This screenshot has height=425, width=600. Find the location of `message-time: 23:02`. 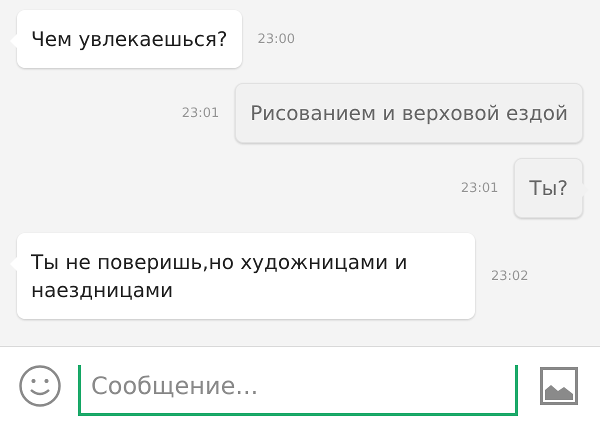

message-time: 23:02 is located at coordinates (509, 276).